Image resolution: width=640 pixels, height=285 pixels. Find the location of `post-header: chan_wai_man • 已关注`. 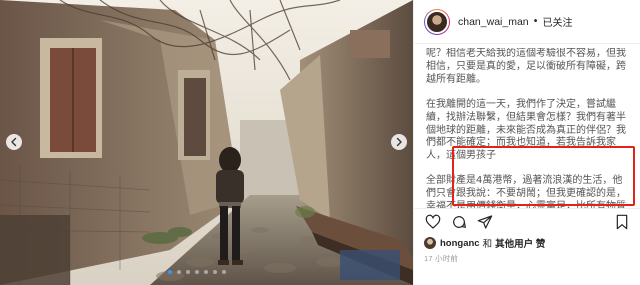

post-header: chan_wai_man • 已关注 is located at coordinates (527, 22).